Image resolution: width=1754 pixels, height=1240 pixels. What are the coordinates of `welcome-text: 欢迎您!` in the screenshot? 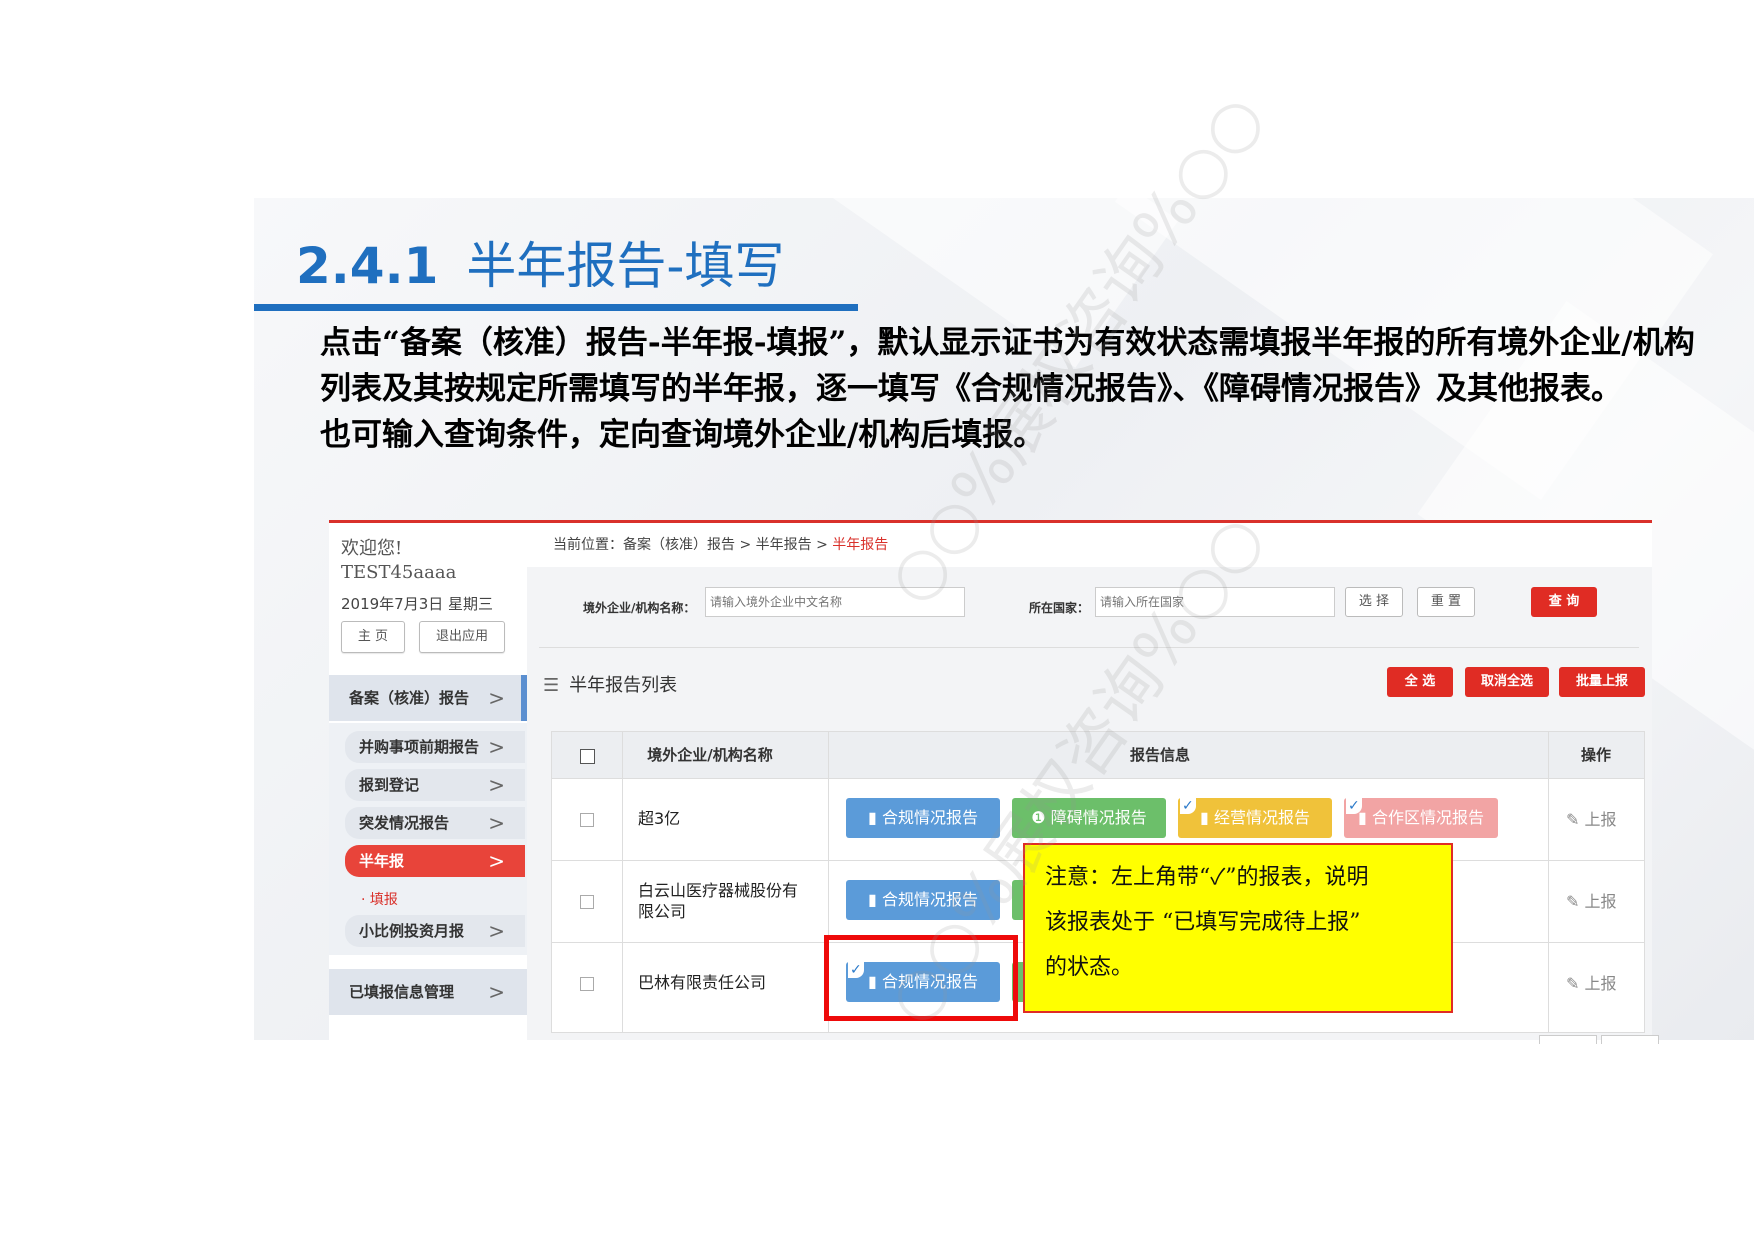 It's located at (372, 548).